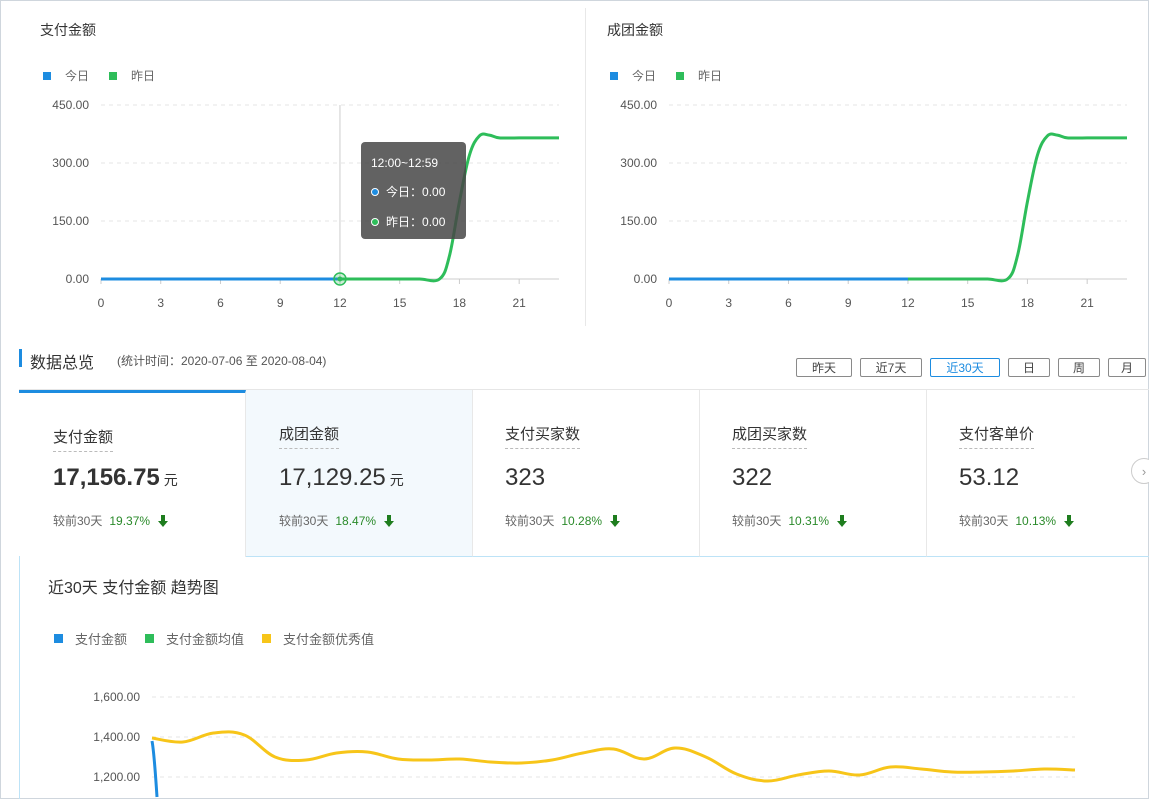  Describe the element at coordinates (101, 639) in the screenshot. I see `legend-label: 支付金额` at that location.